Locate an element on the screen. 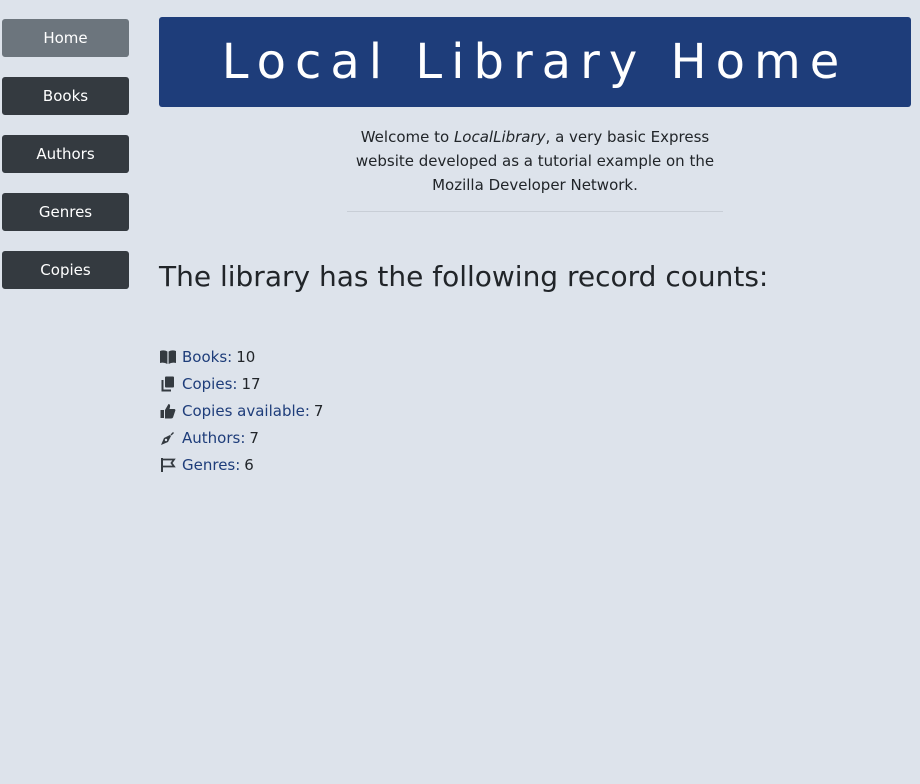 Image resolution: width=920 pixels, height=784 pixels. genres-link: Genres: is located at coordinates (211, 465).